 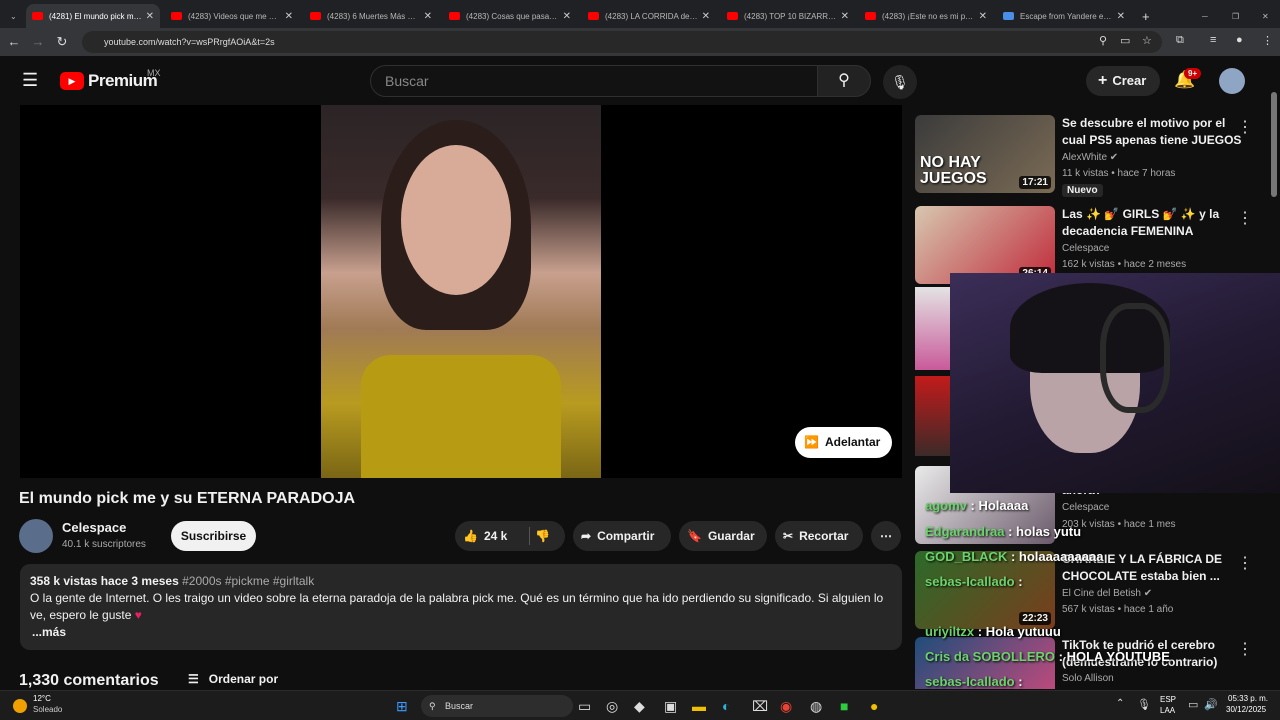 I want to click on search-button: ⚲, so click(x=844, y=81).